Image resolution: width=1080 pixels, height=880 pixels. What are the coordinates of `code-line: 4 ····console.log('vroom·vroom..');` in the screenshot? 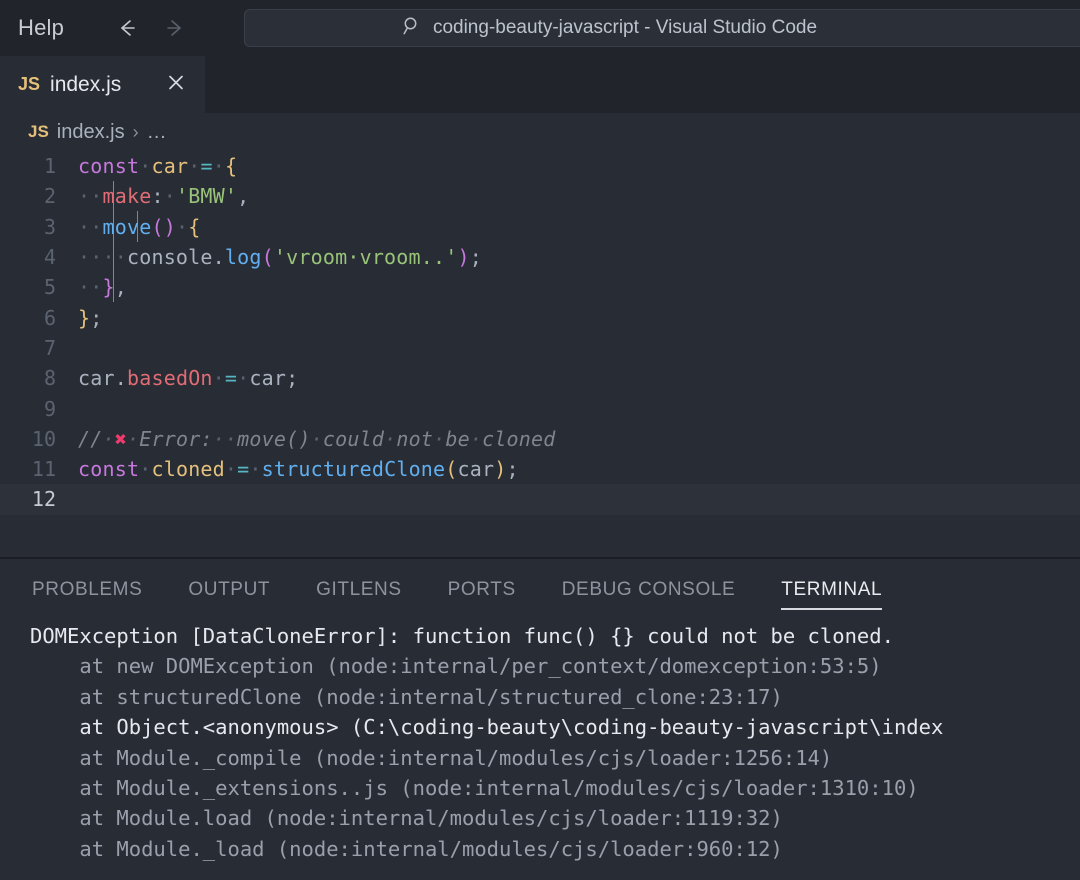 It's located at (540, 257).